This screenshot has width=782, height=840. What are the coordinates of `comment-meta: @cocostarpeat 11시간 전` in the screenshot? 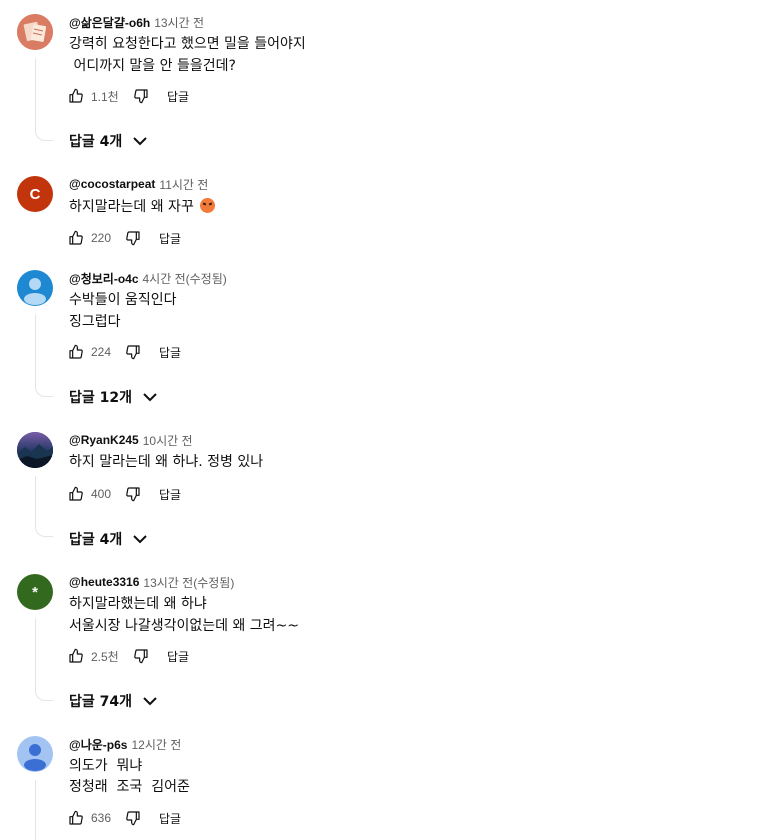 It's located at (138, 184).